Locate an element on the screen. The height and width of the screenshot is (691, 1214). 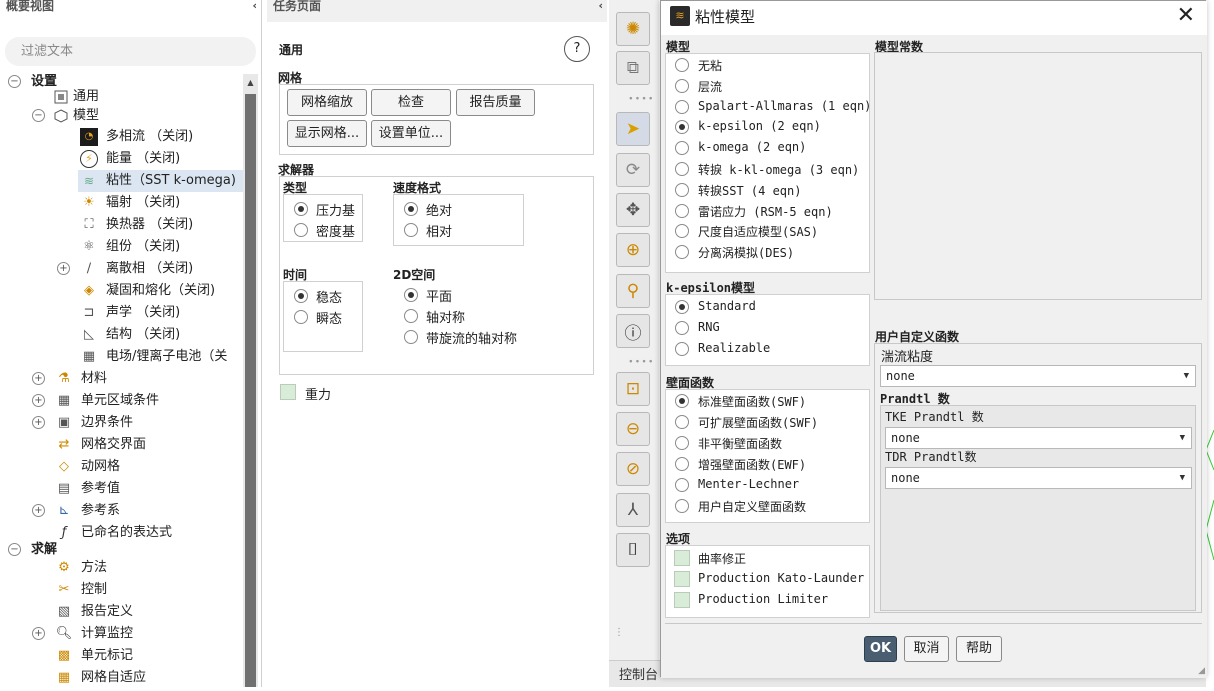
model-option-label: 雷诺应力 (RSM-5 eqn) is located at coordinates (765, 211).